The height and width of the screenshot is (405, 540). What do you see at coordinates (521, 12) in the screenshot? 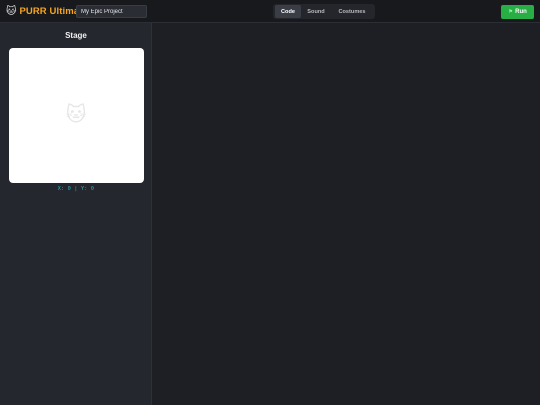
I see `run-button-label: Run` at bounding box center [521, 12].